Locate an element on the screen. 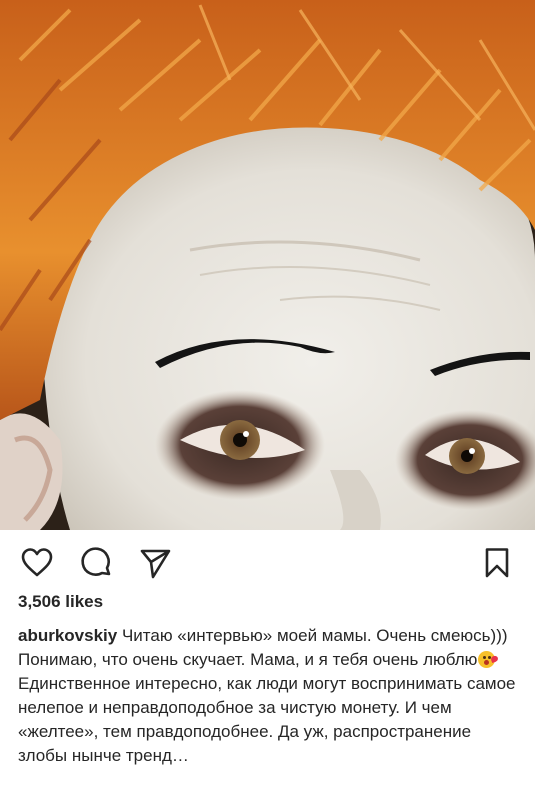  comment-bubble-icon is located at coordinates (97, 563).